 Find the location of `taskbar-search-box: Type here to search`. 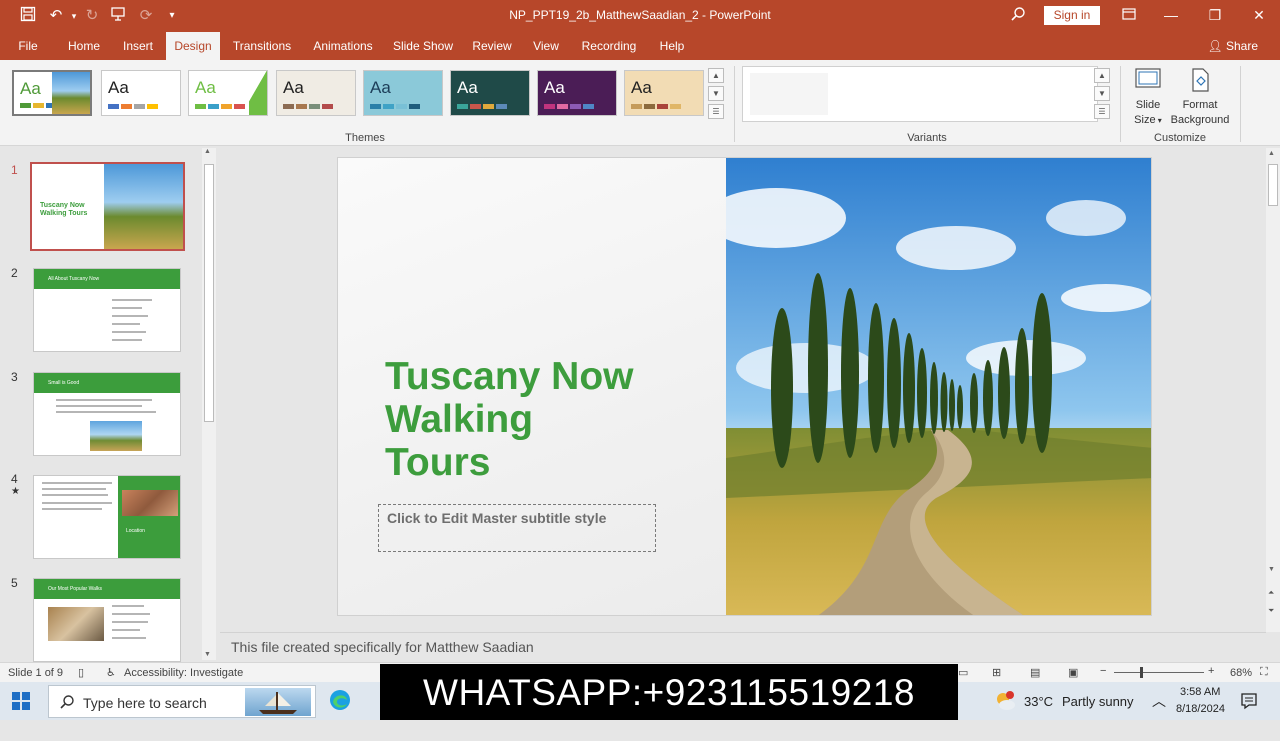

taskbar-search-box: Type here to search is located at coordinates (182, 701).